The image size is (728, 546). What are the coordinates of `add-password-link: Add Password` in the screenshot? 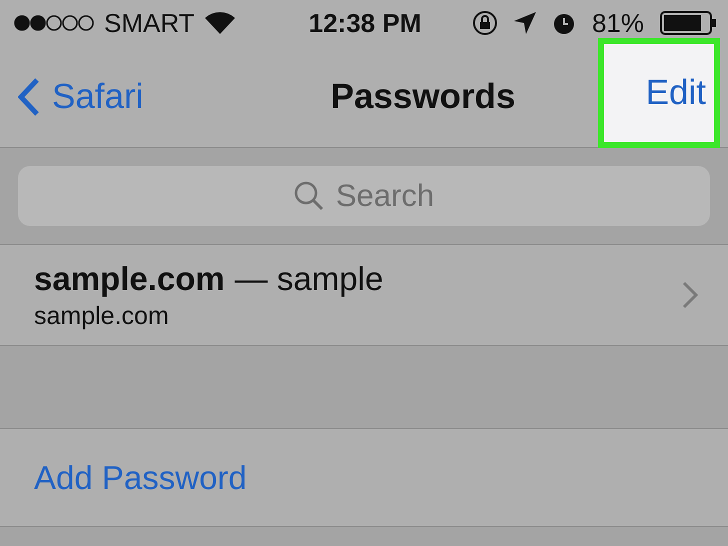 It's located at (140, 477).